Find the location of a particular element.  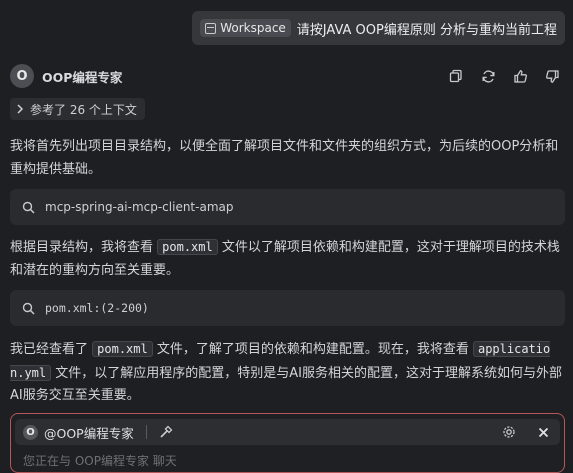

gear-icon is located at coordinates (509, 432).